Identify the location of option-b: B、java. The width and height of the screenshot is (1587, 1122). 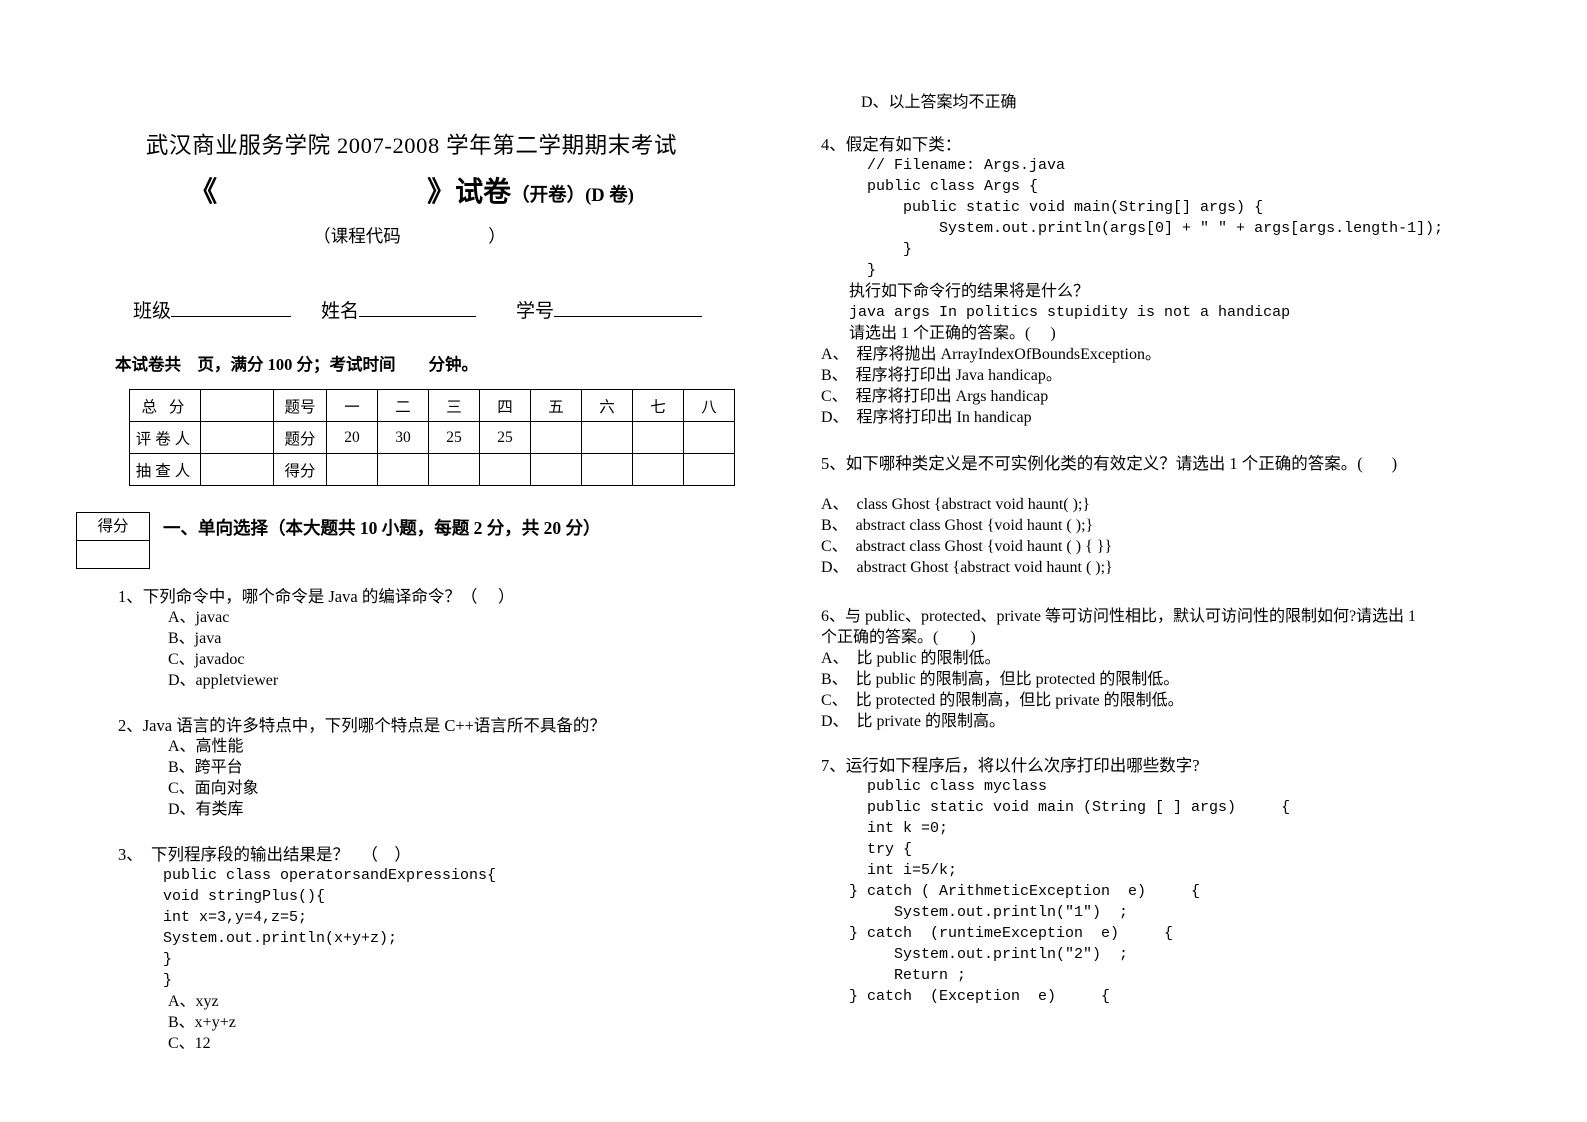
(396, 638).